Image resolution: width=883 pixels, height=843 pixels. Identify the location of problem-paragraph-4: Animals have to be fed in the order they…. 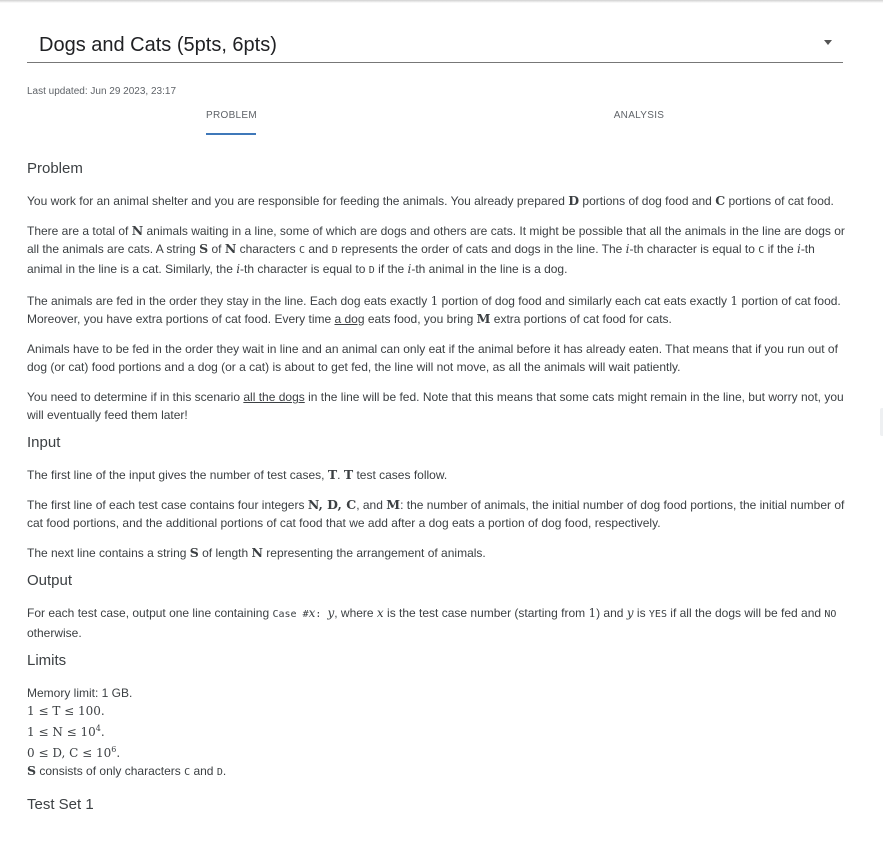
(432, 358).